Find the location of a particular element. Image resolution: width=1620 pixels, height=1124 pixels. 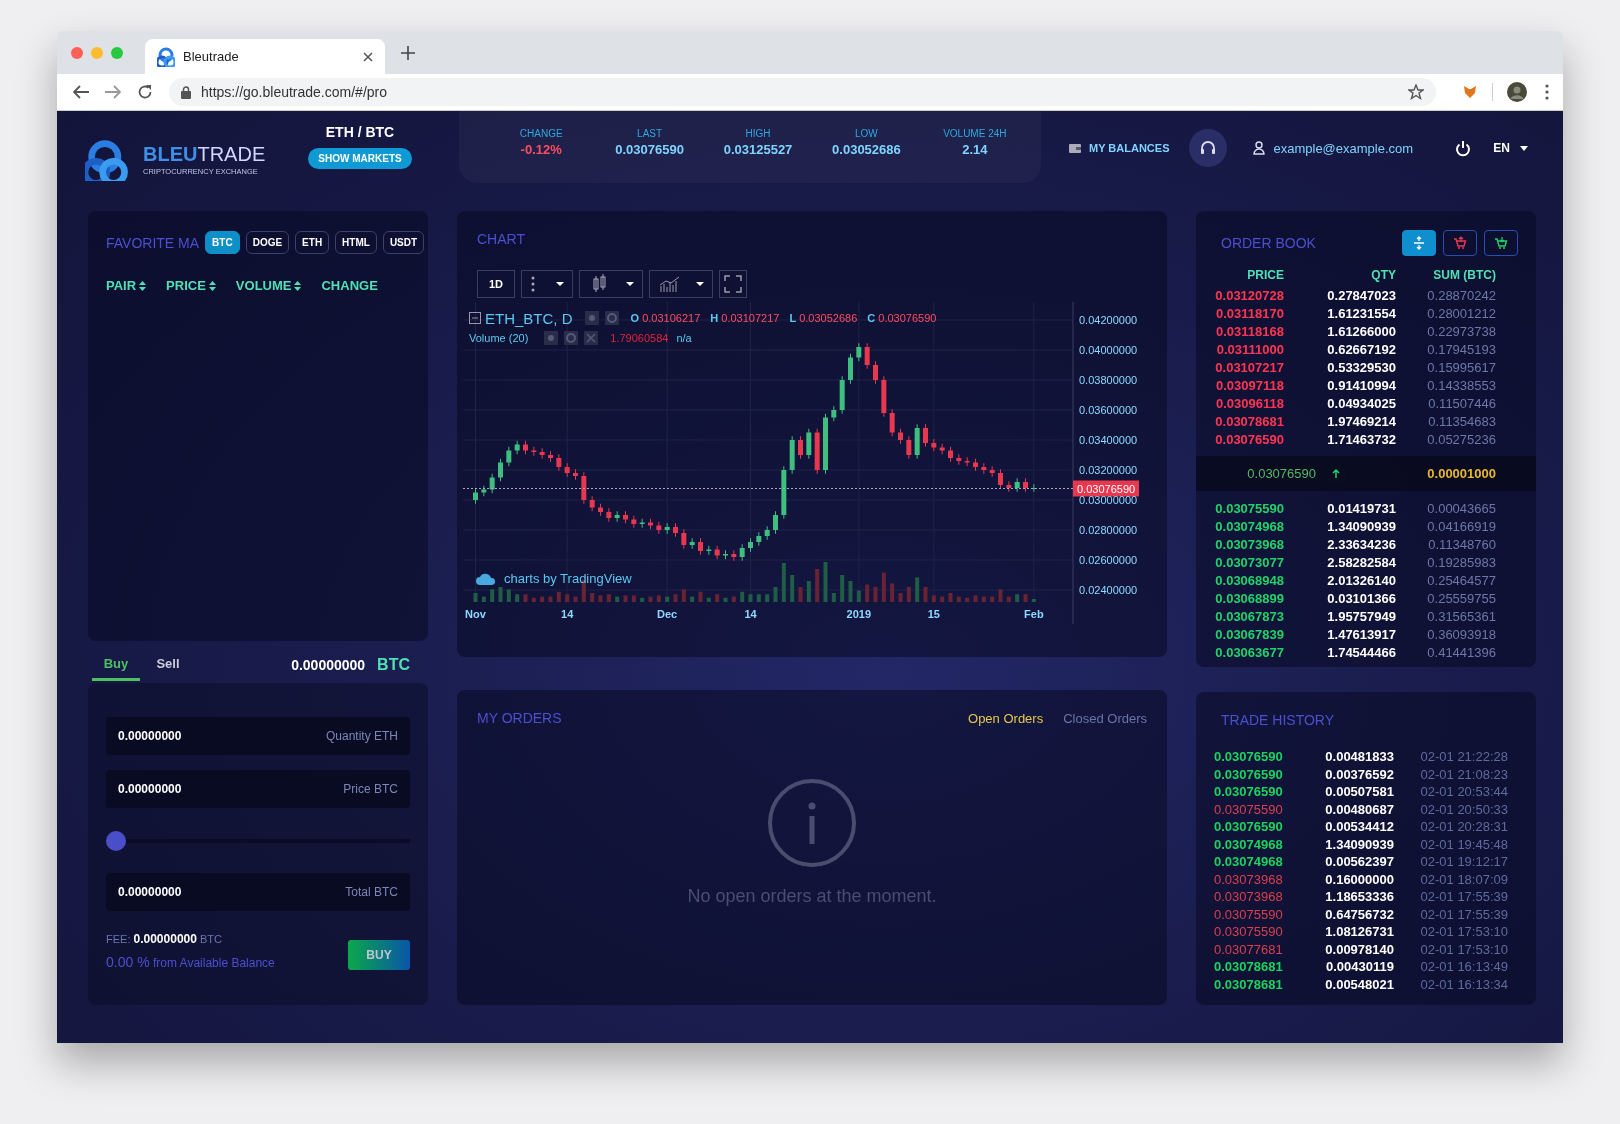

cart-icon is located at coordinates (1501, 243).